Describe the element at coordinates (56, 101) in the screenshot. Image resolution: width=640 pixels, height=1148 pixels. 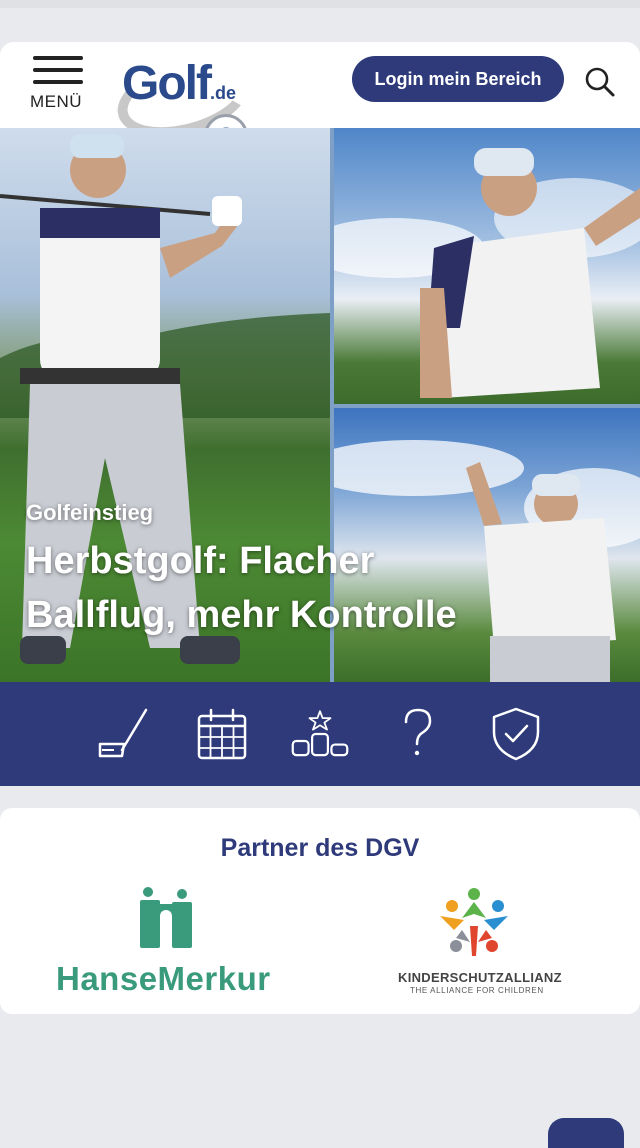
I see `menu-label: MENÜ` at that location.